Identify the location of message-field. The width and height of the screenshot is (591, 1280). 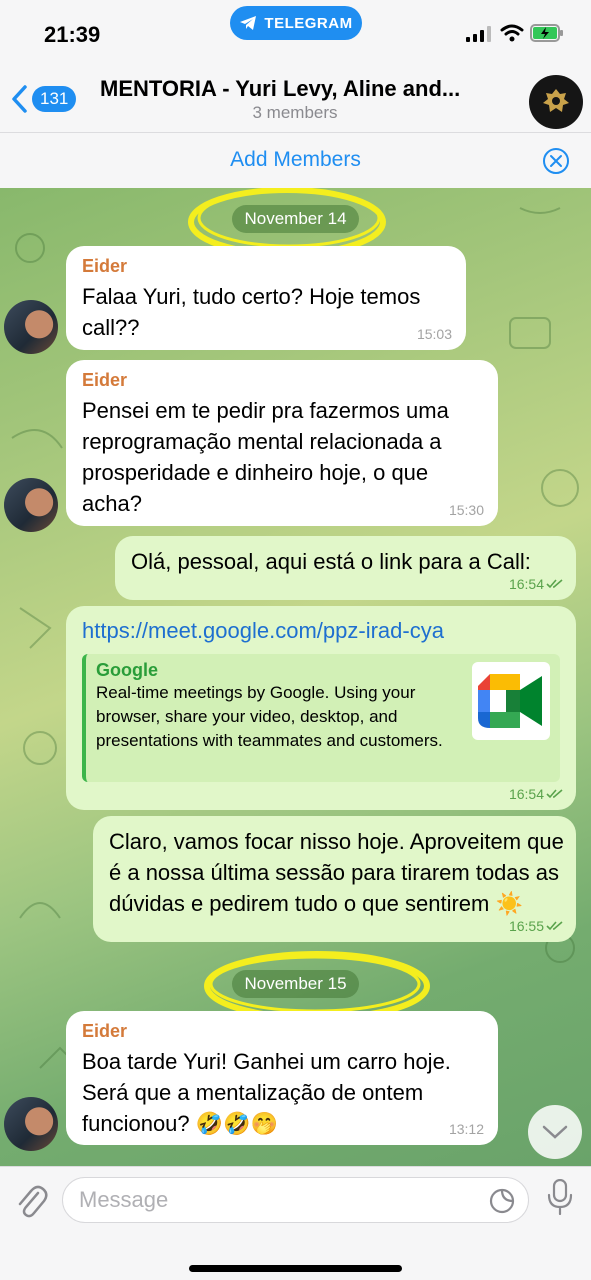
(295, 1200).